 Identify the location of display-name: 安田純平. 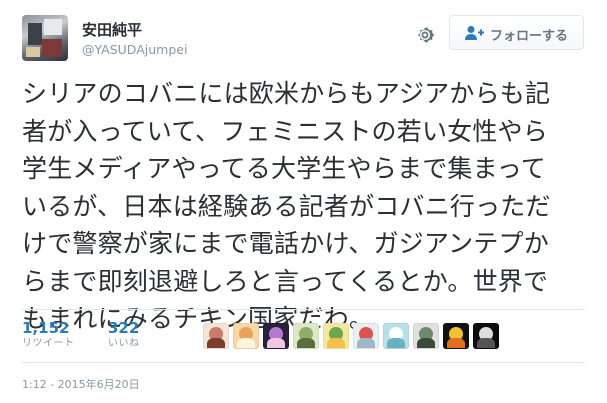
(112, 29).